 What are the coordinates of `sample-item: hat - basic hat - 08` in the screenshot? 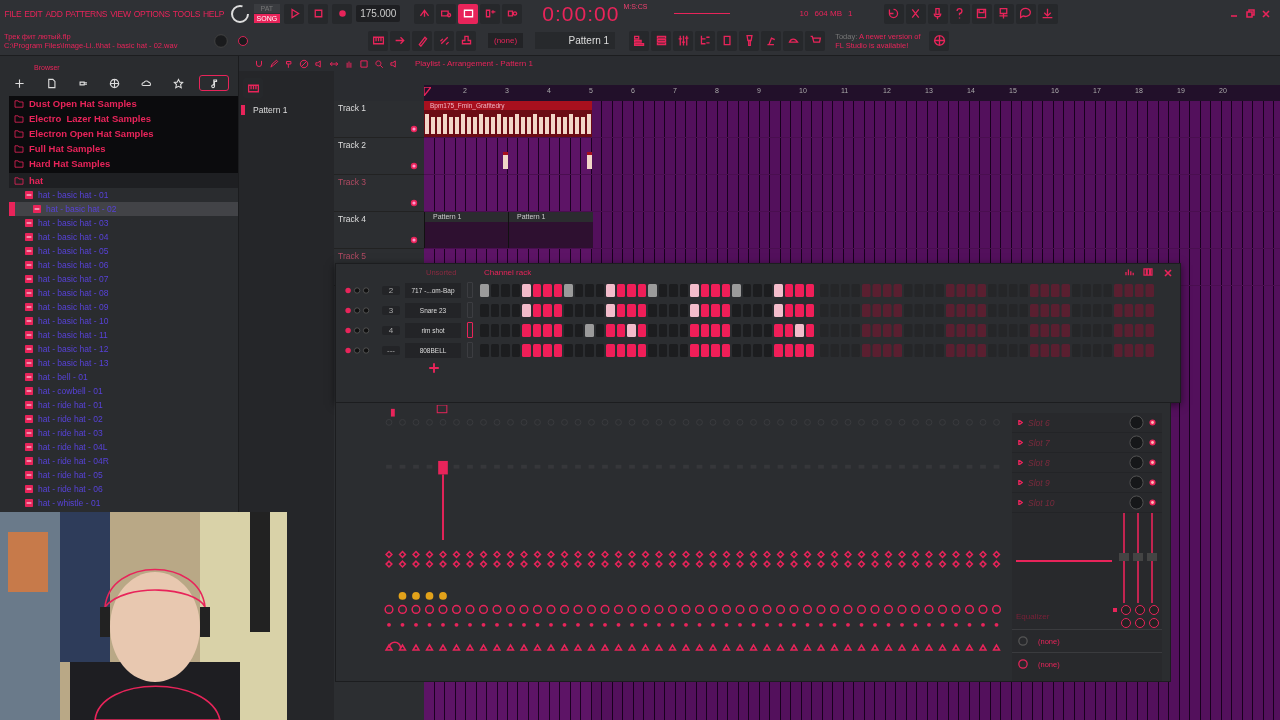 It's located at (123, 293).